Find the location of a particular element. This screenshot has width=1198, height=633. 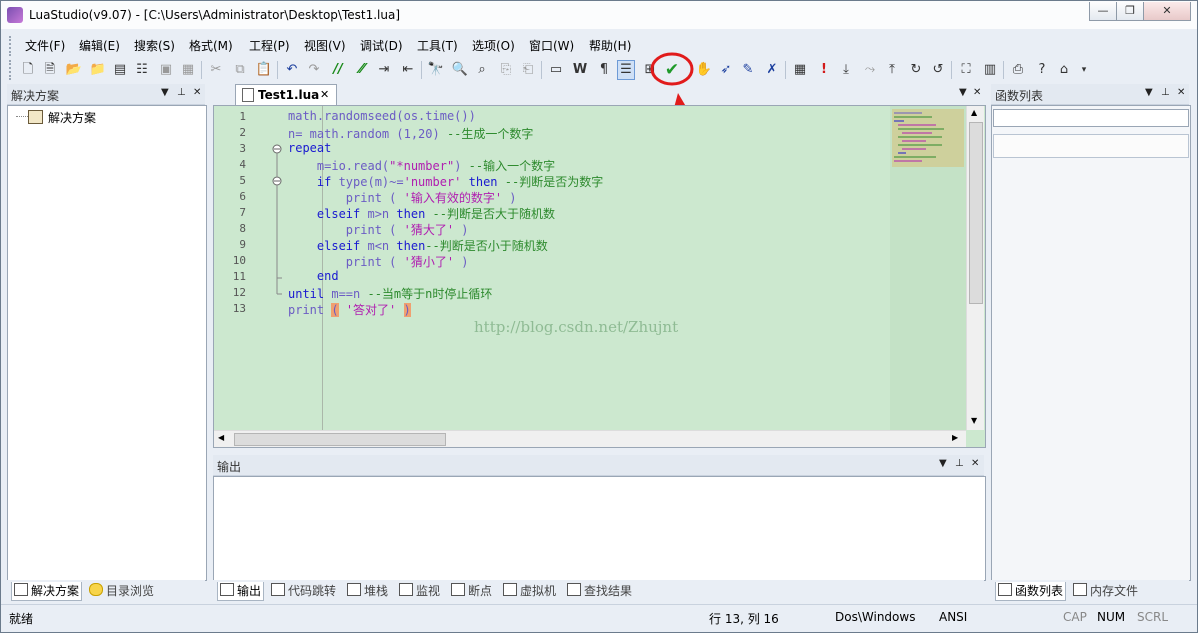

print-icon: ⎙ is located at coordinates (1018, 70).